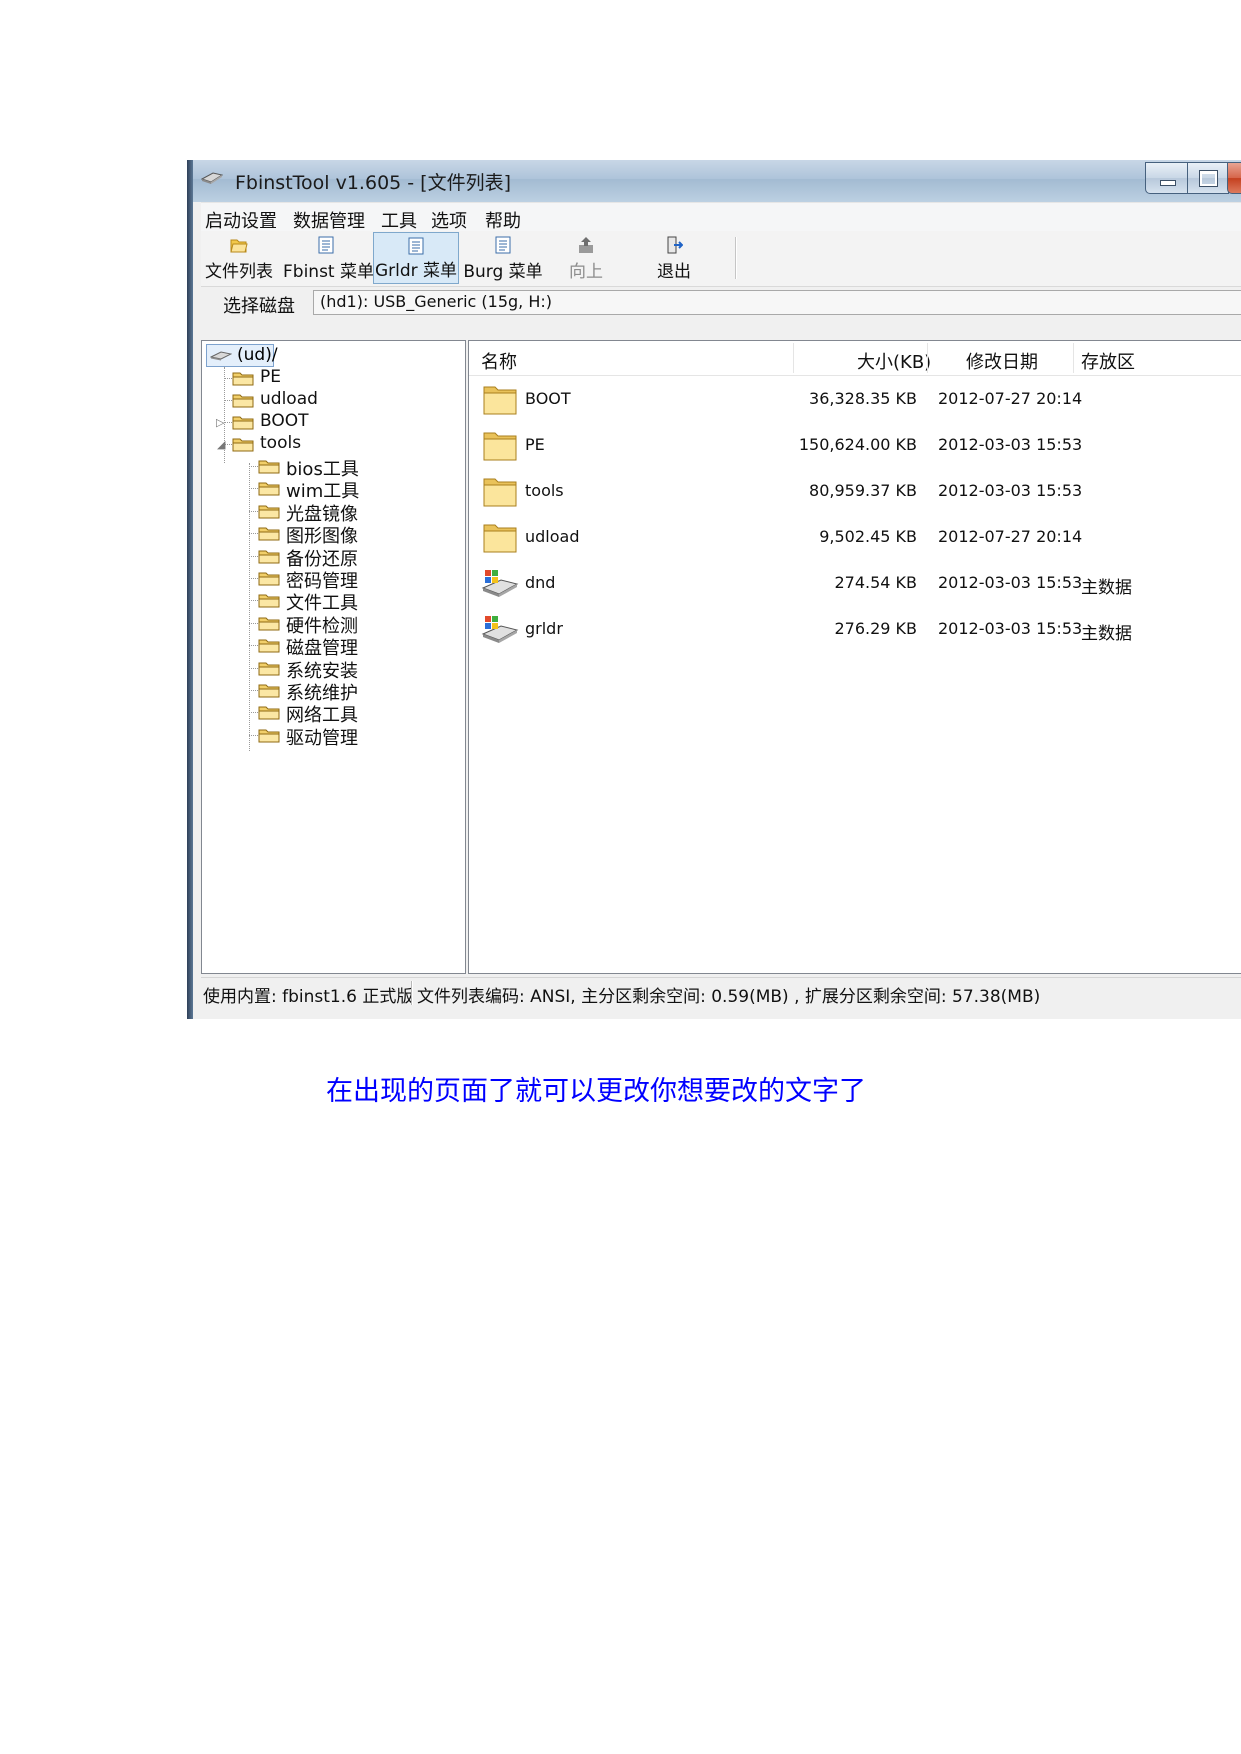  What do you see at coordinates (1168, 183) in the screenshot?
I see `minimize-icon` at bounding box center [1168, 183].